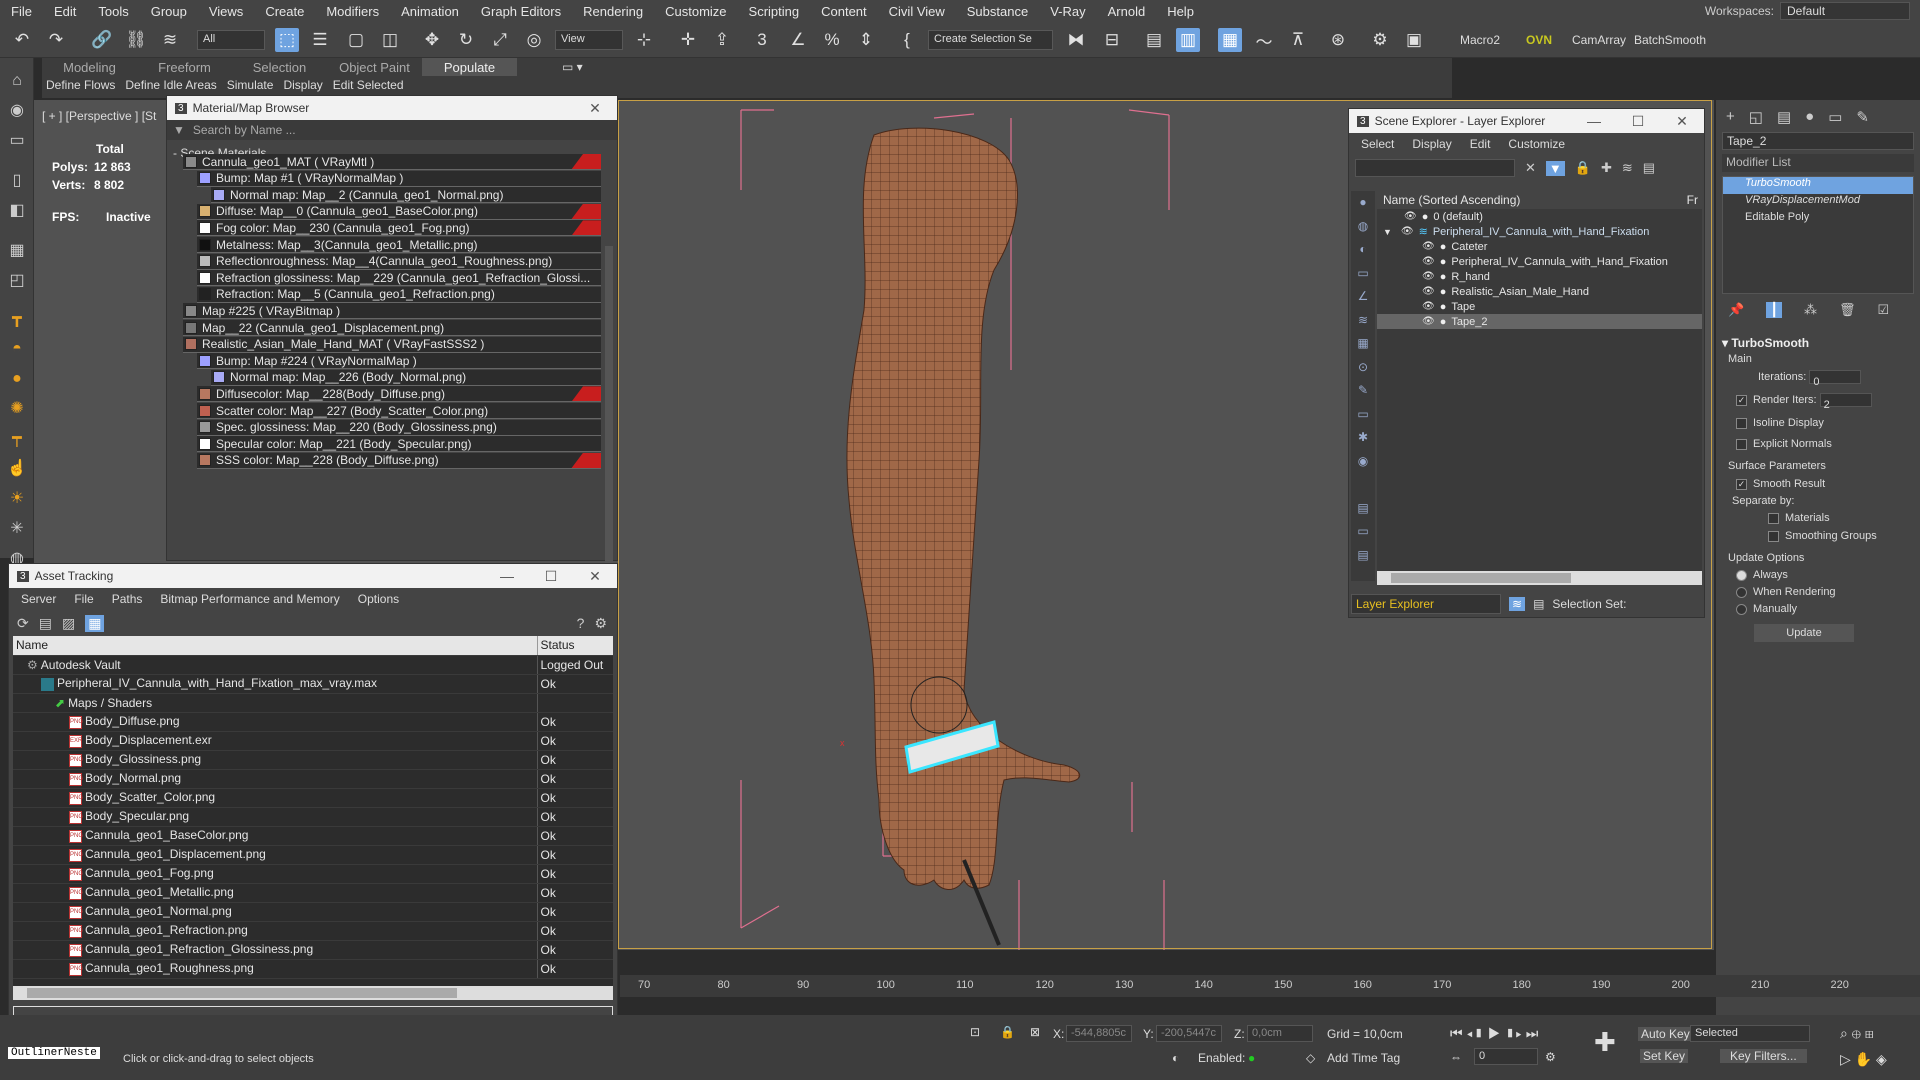  What do you see at coordinates (313, 722) in the screenshot?
I see `table-row: PNG Body_Diffuse.png Ok` at bounding box center [313, 722].